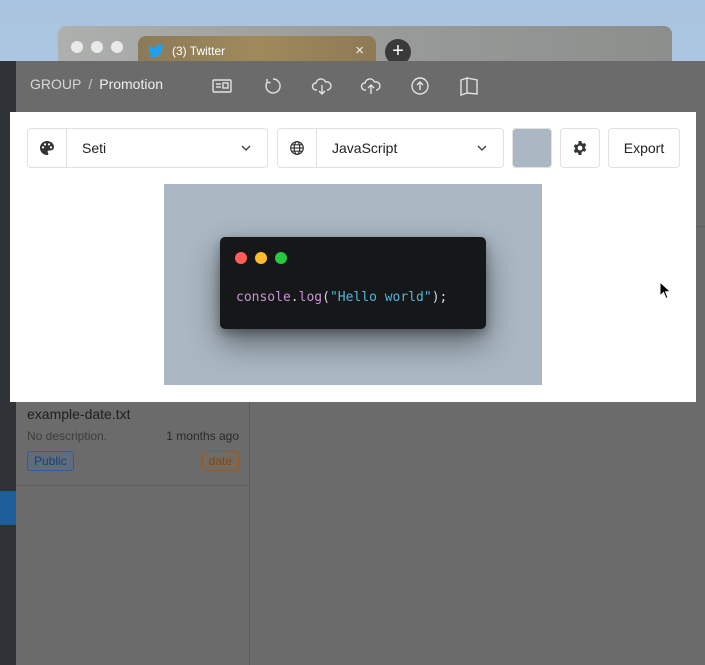 The height and width of the screenshot is (665, 705). Describe the element at coordinates (469, 86) in the screenshot. I see `book-icon` at that location.